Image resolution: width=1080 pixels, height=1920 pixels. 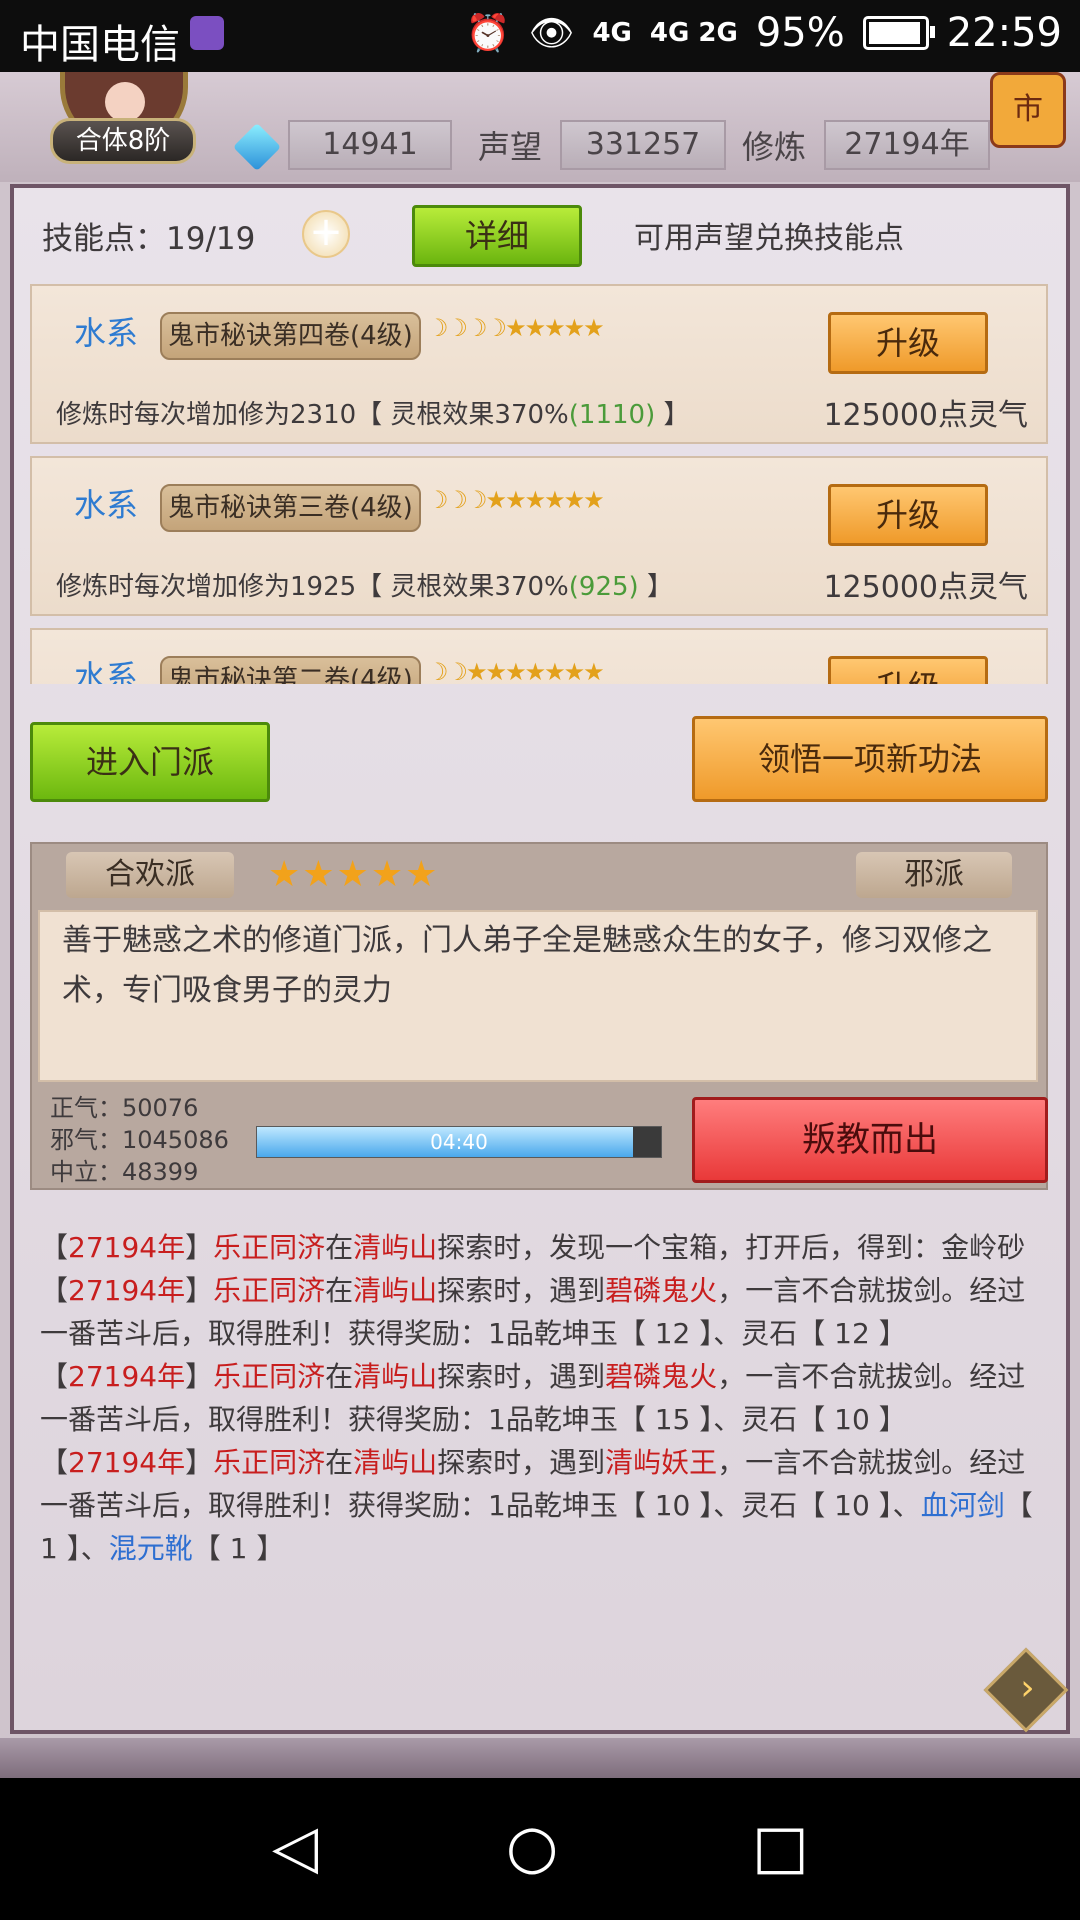 What do you see at coordinates (603, 587) in the screenshot?
I see `skill-desc-bonus: (925)` at bounding box center [603, 587].